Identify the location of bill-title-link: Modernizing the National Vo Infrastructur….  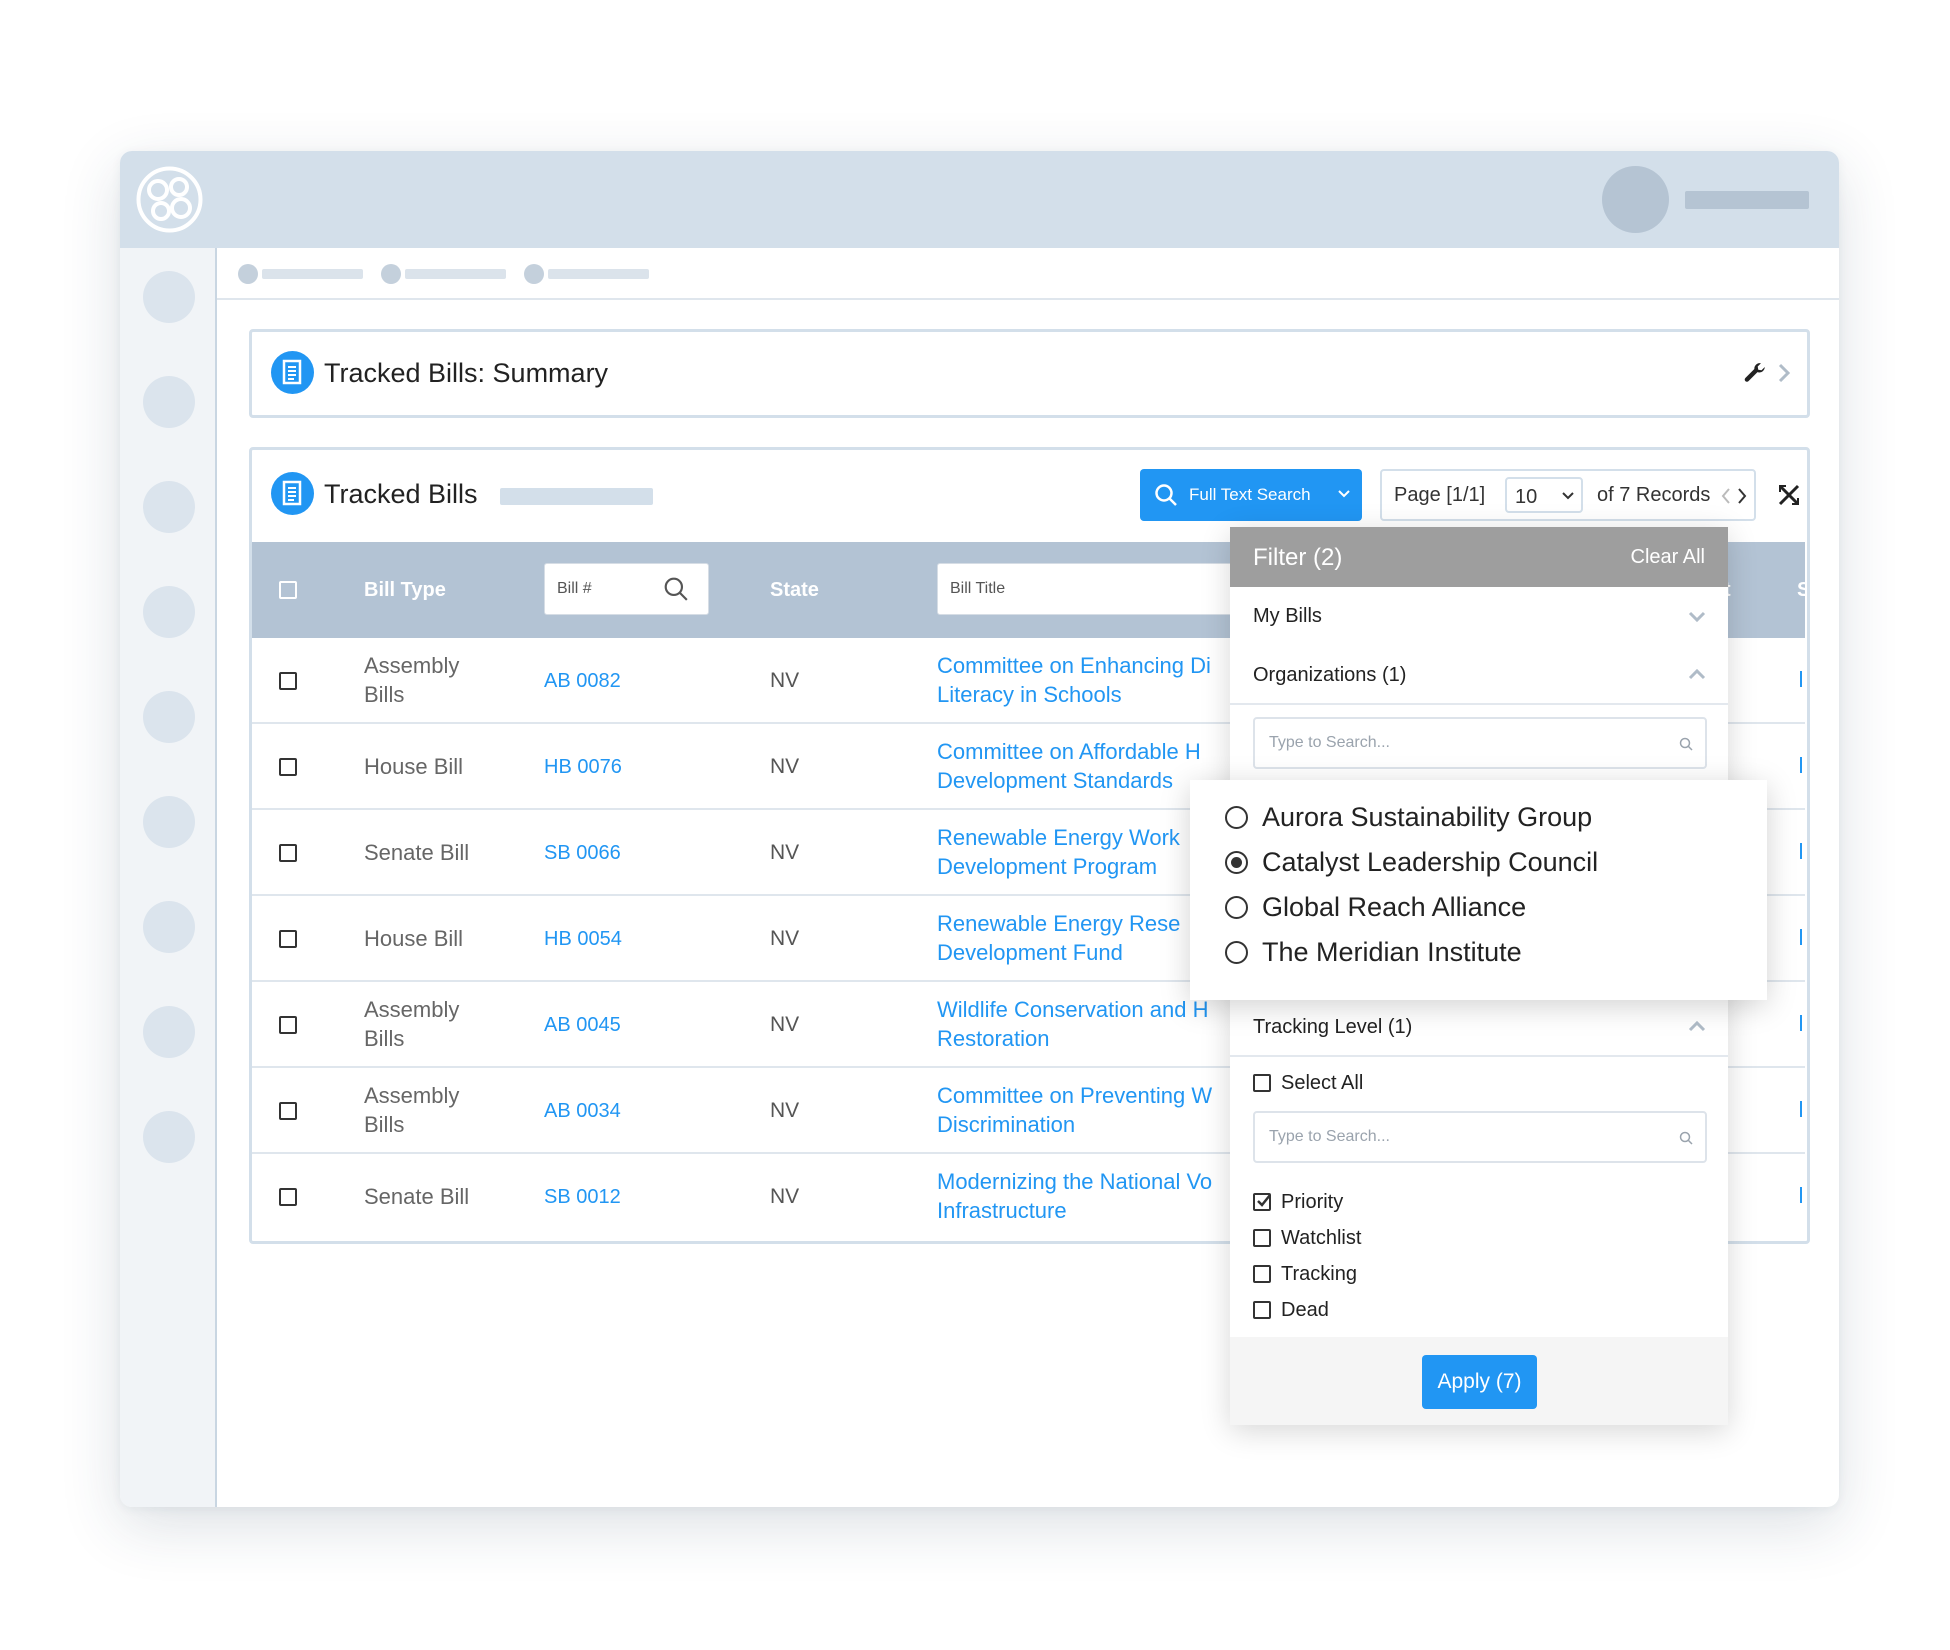
(1087, 1198).